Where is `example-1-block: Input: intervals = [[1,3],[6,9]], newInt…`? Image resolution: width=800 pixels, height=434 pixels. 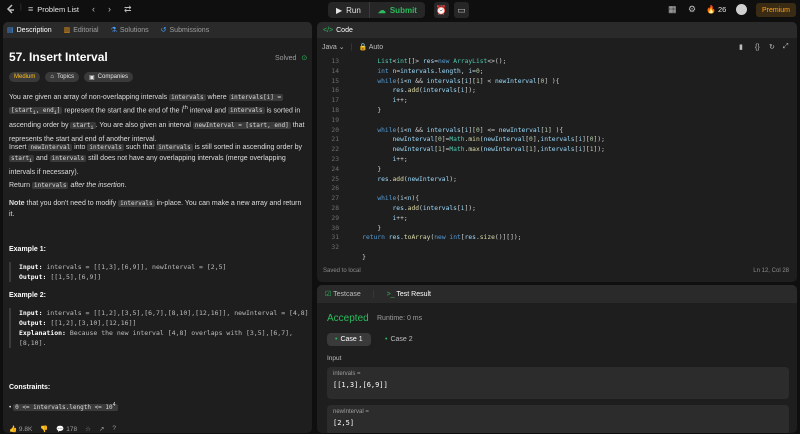
example-1-block: Input: intervals = [[1,3],[6,9]], newInt… is located at coordinates (159, 272).